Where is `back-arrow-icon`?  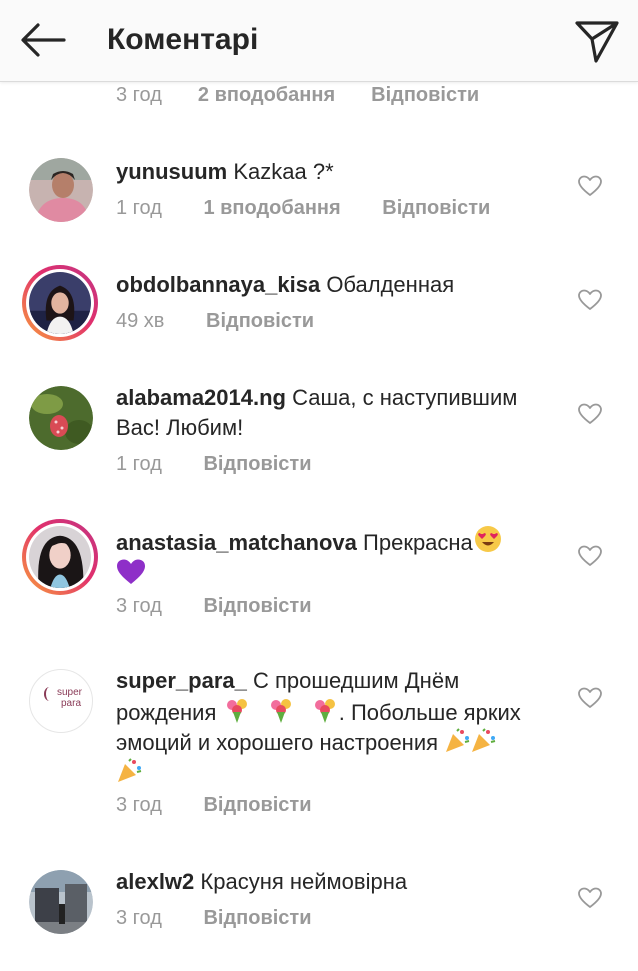
back-arrow-icon is located at coordinates (43, 40).